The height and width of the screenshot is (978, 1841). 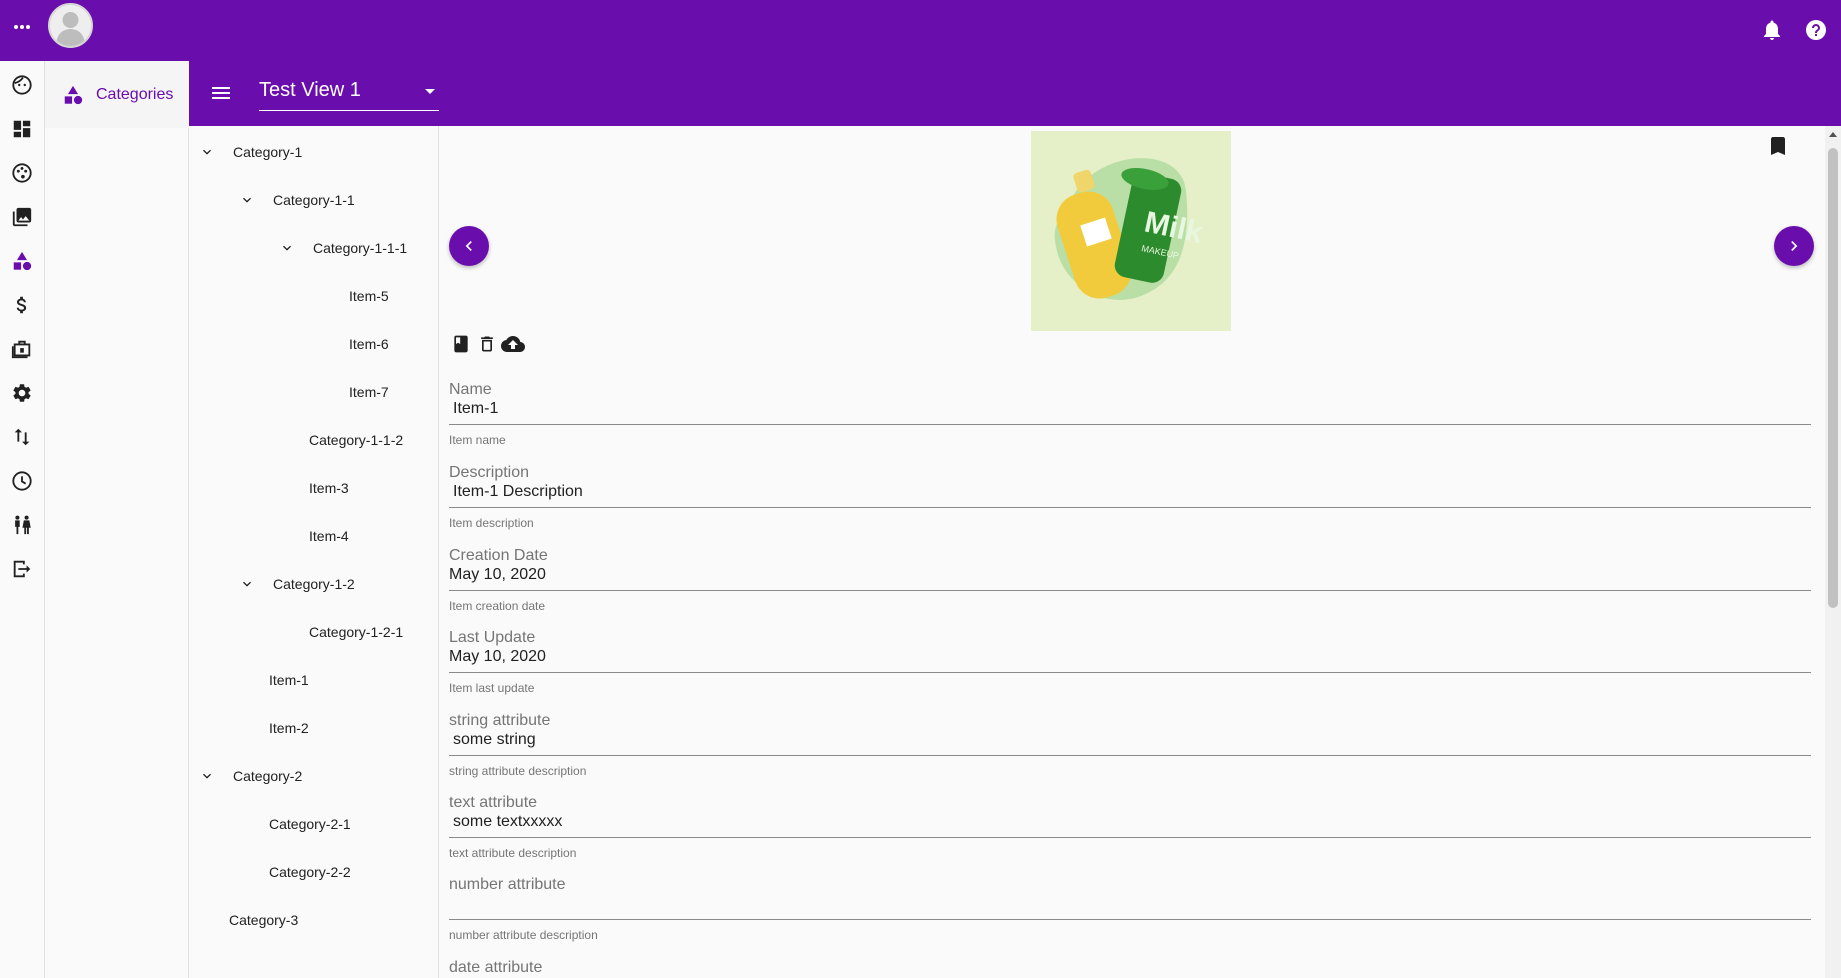 What do you see at coordinates (22, 393) in the screenshot?
I see `gear-icon` at bounding box center [22, 393].